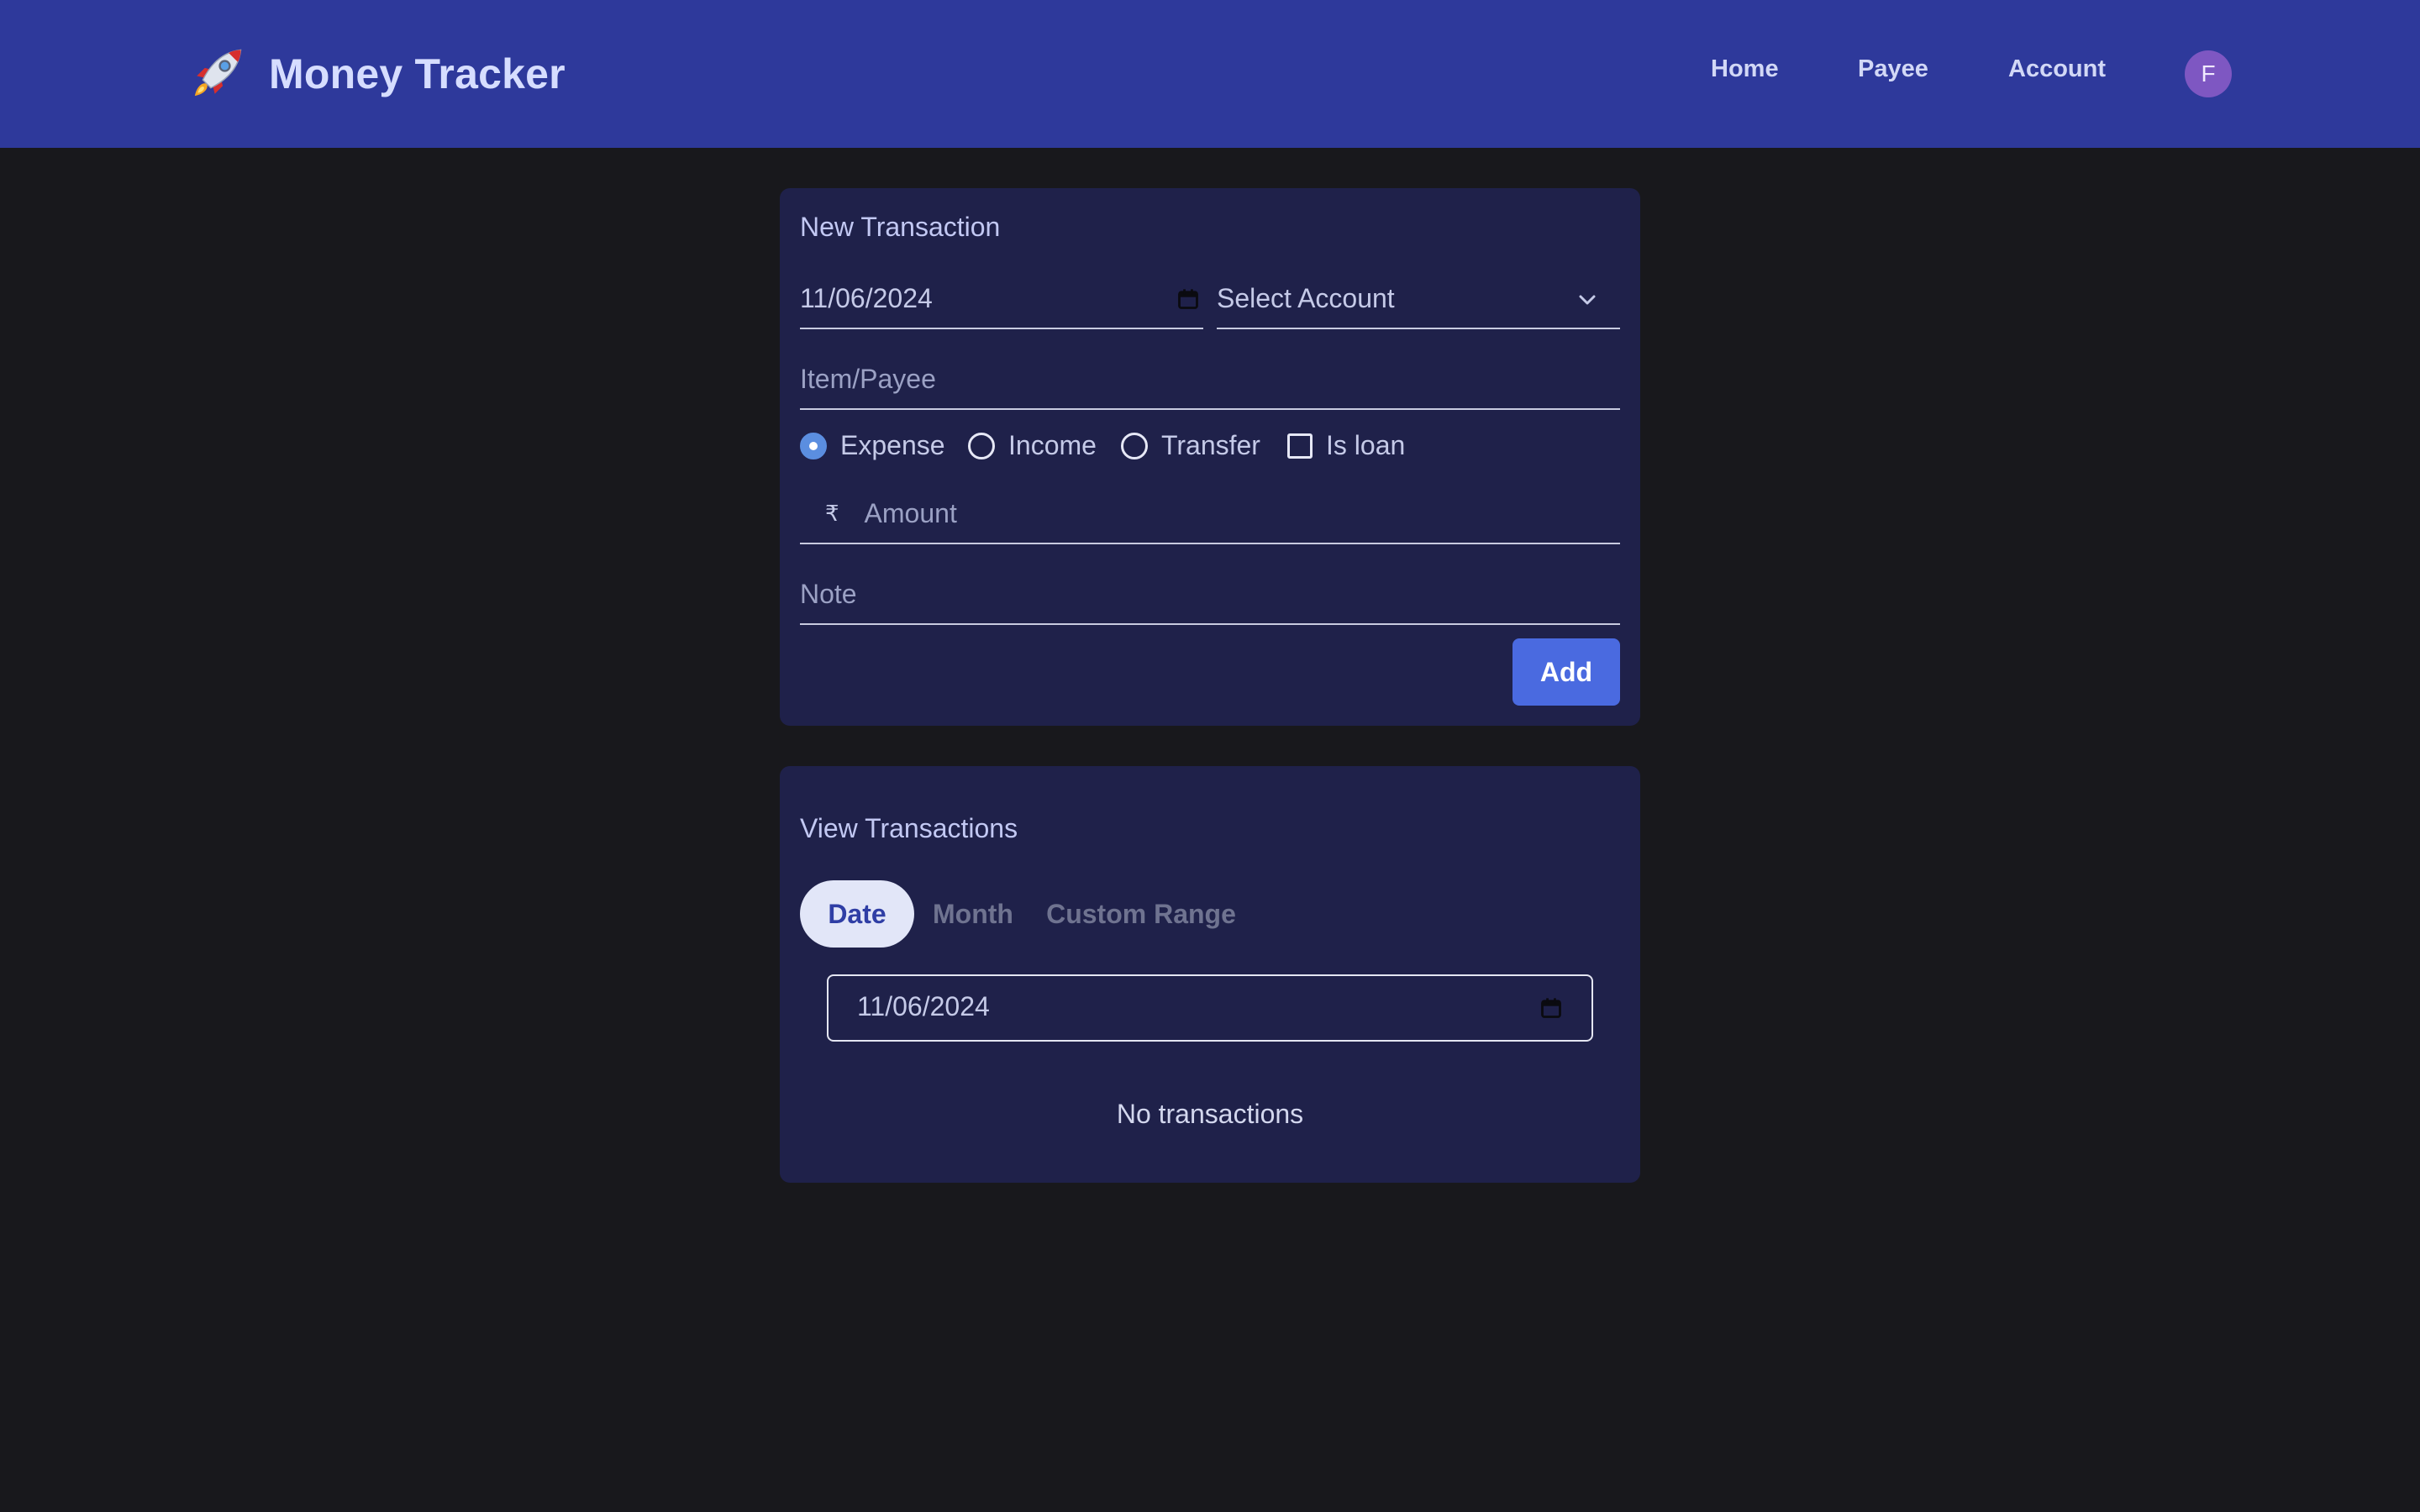  Describe the element at coordinates (1306, 297) in the screenshot. I see `account-select-placeholder: Select Account` at that location.